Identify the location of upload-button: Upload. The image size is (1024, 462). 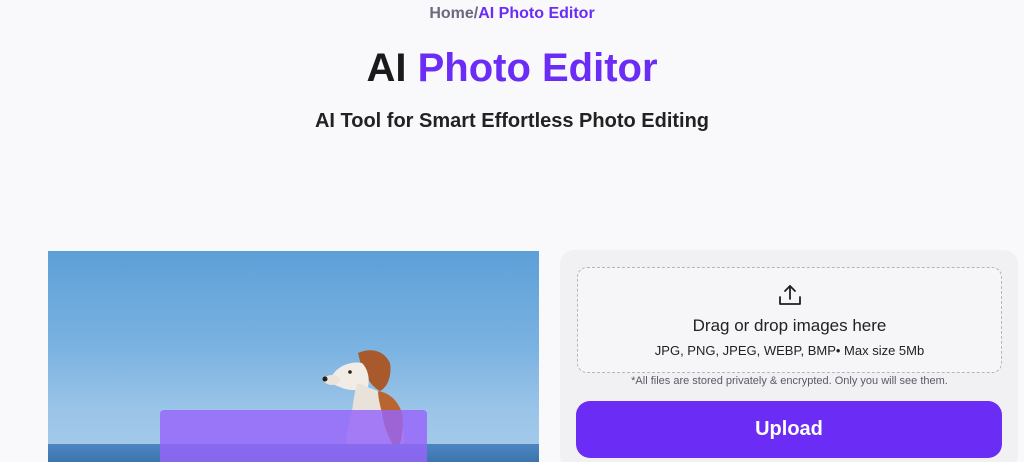
(789, 429).